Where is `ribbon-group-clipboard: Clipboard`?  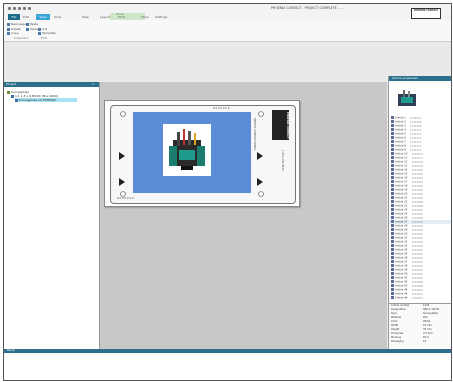
ribbon-group-clipboard: Clipboard is located at coordinates (21, 38).